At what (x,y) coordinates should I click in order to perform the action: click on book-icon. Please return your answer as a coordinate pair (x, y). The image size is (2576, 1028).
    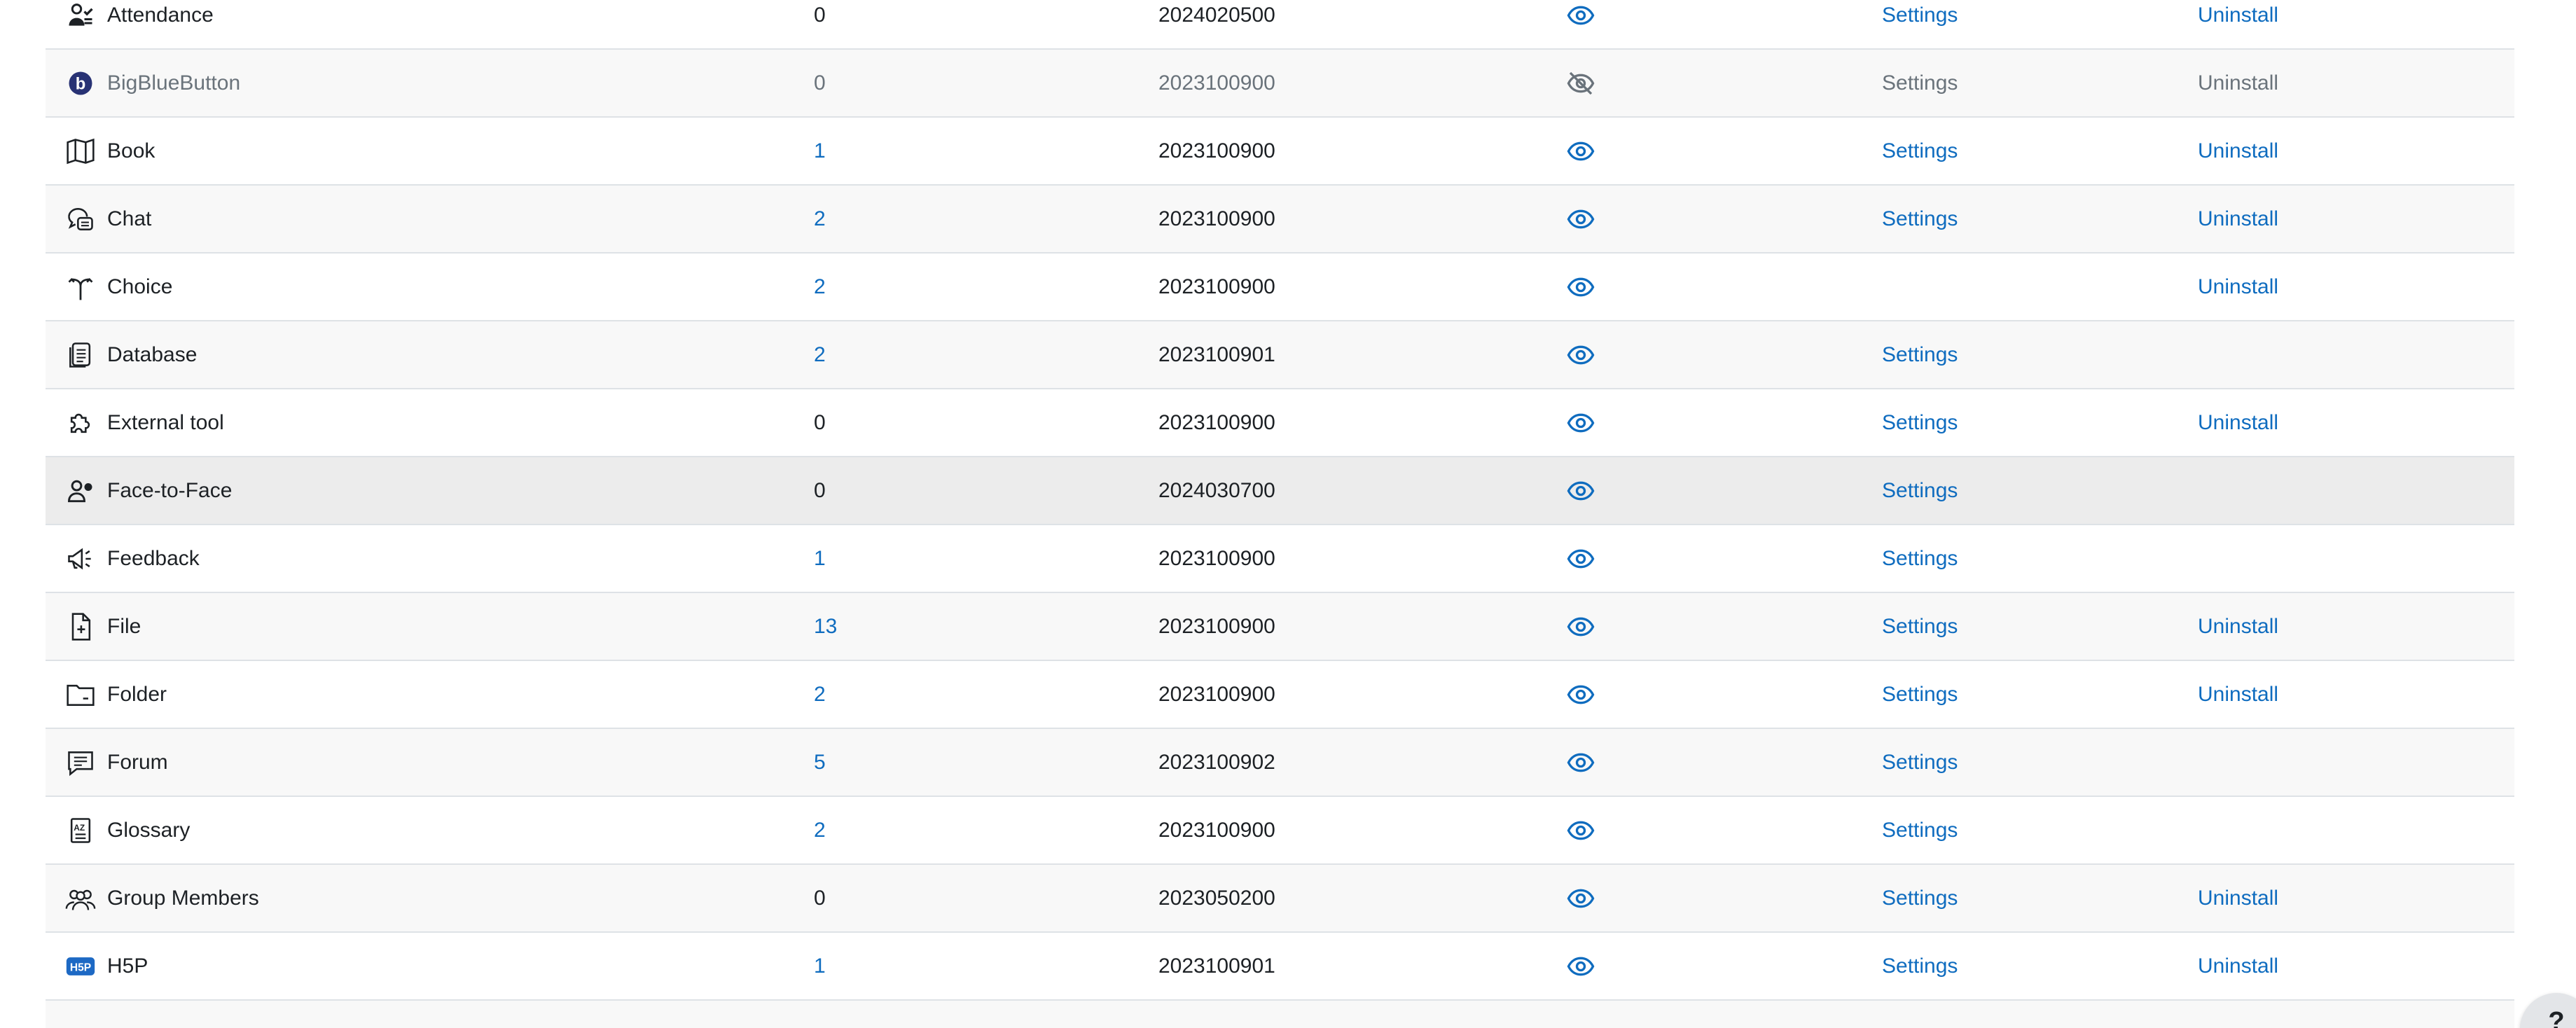
    Looking at the image, I should click on (80, 151).